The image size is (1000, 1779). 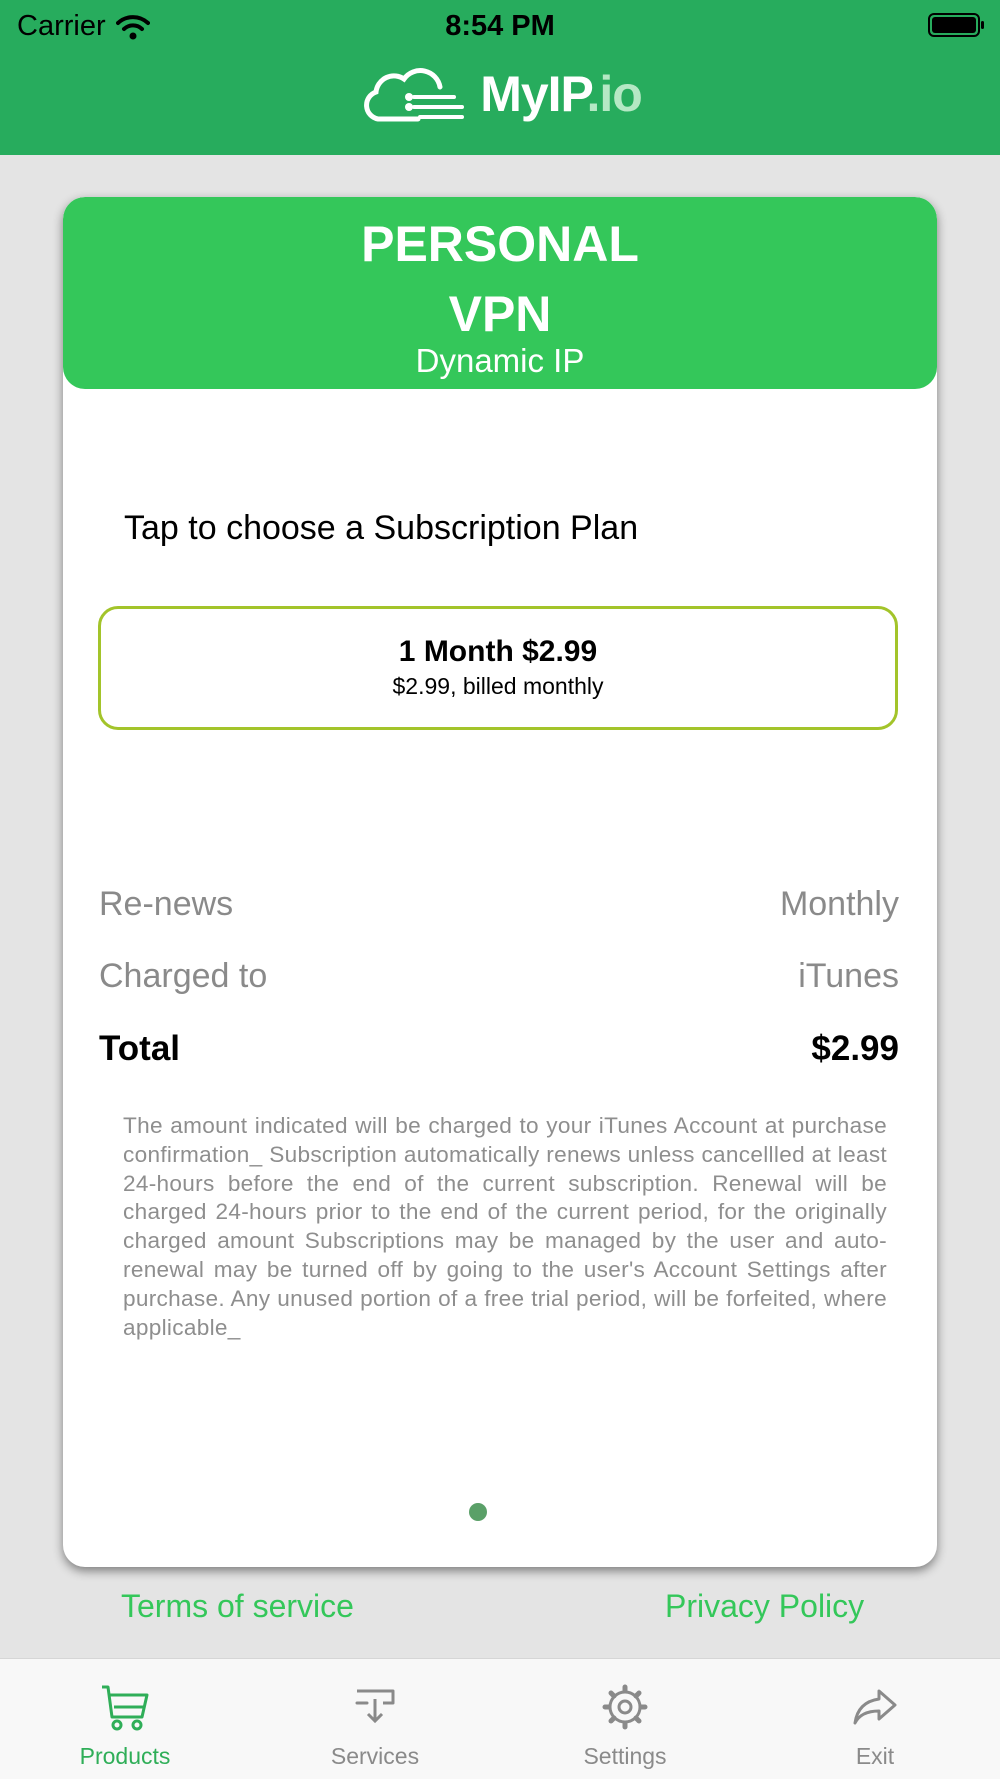 I want to click on battery-icon, so click(x=956, y=25).